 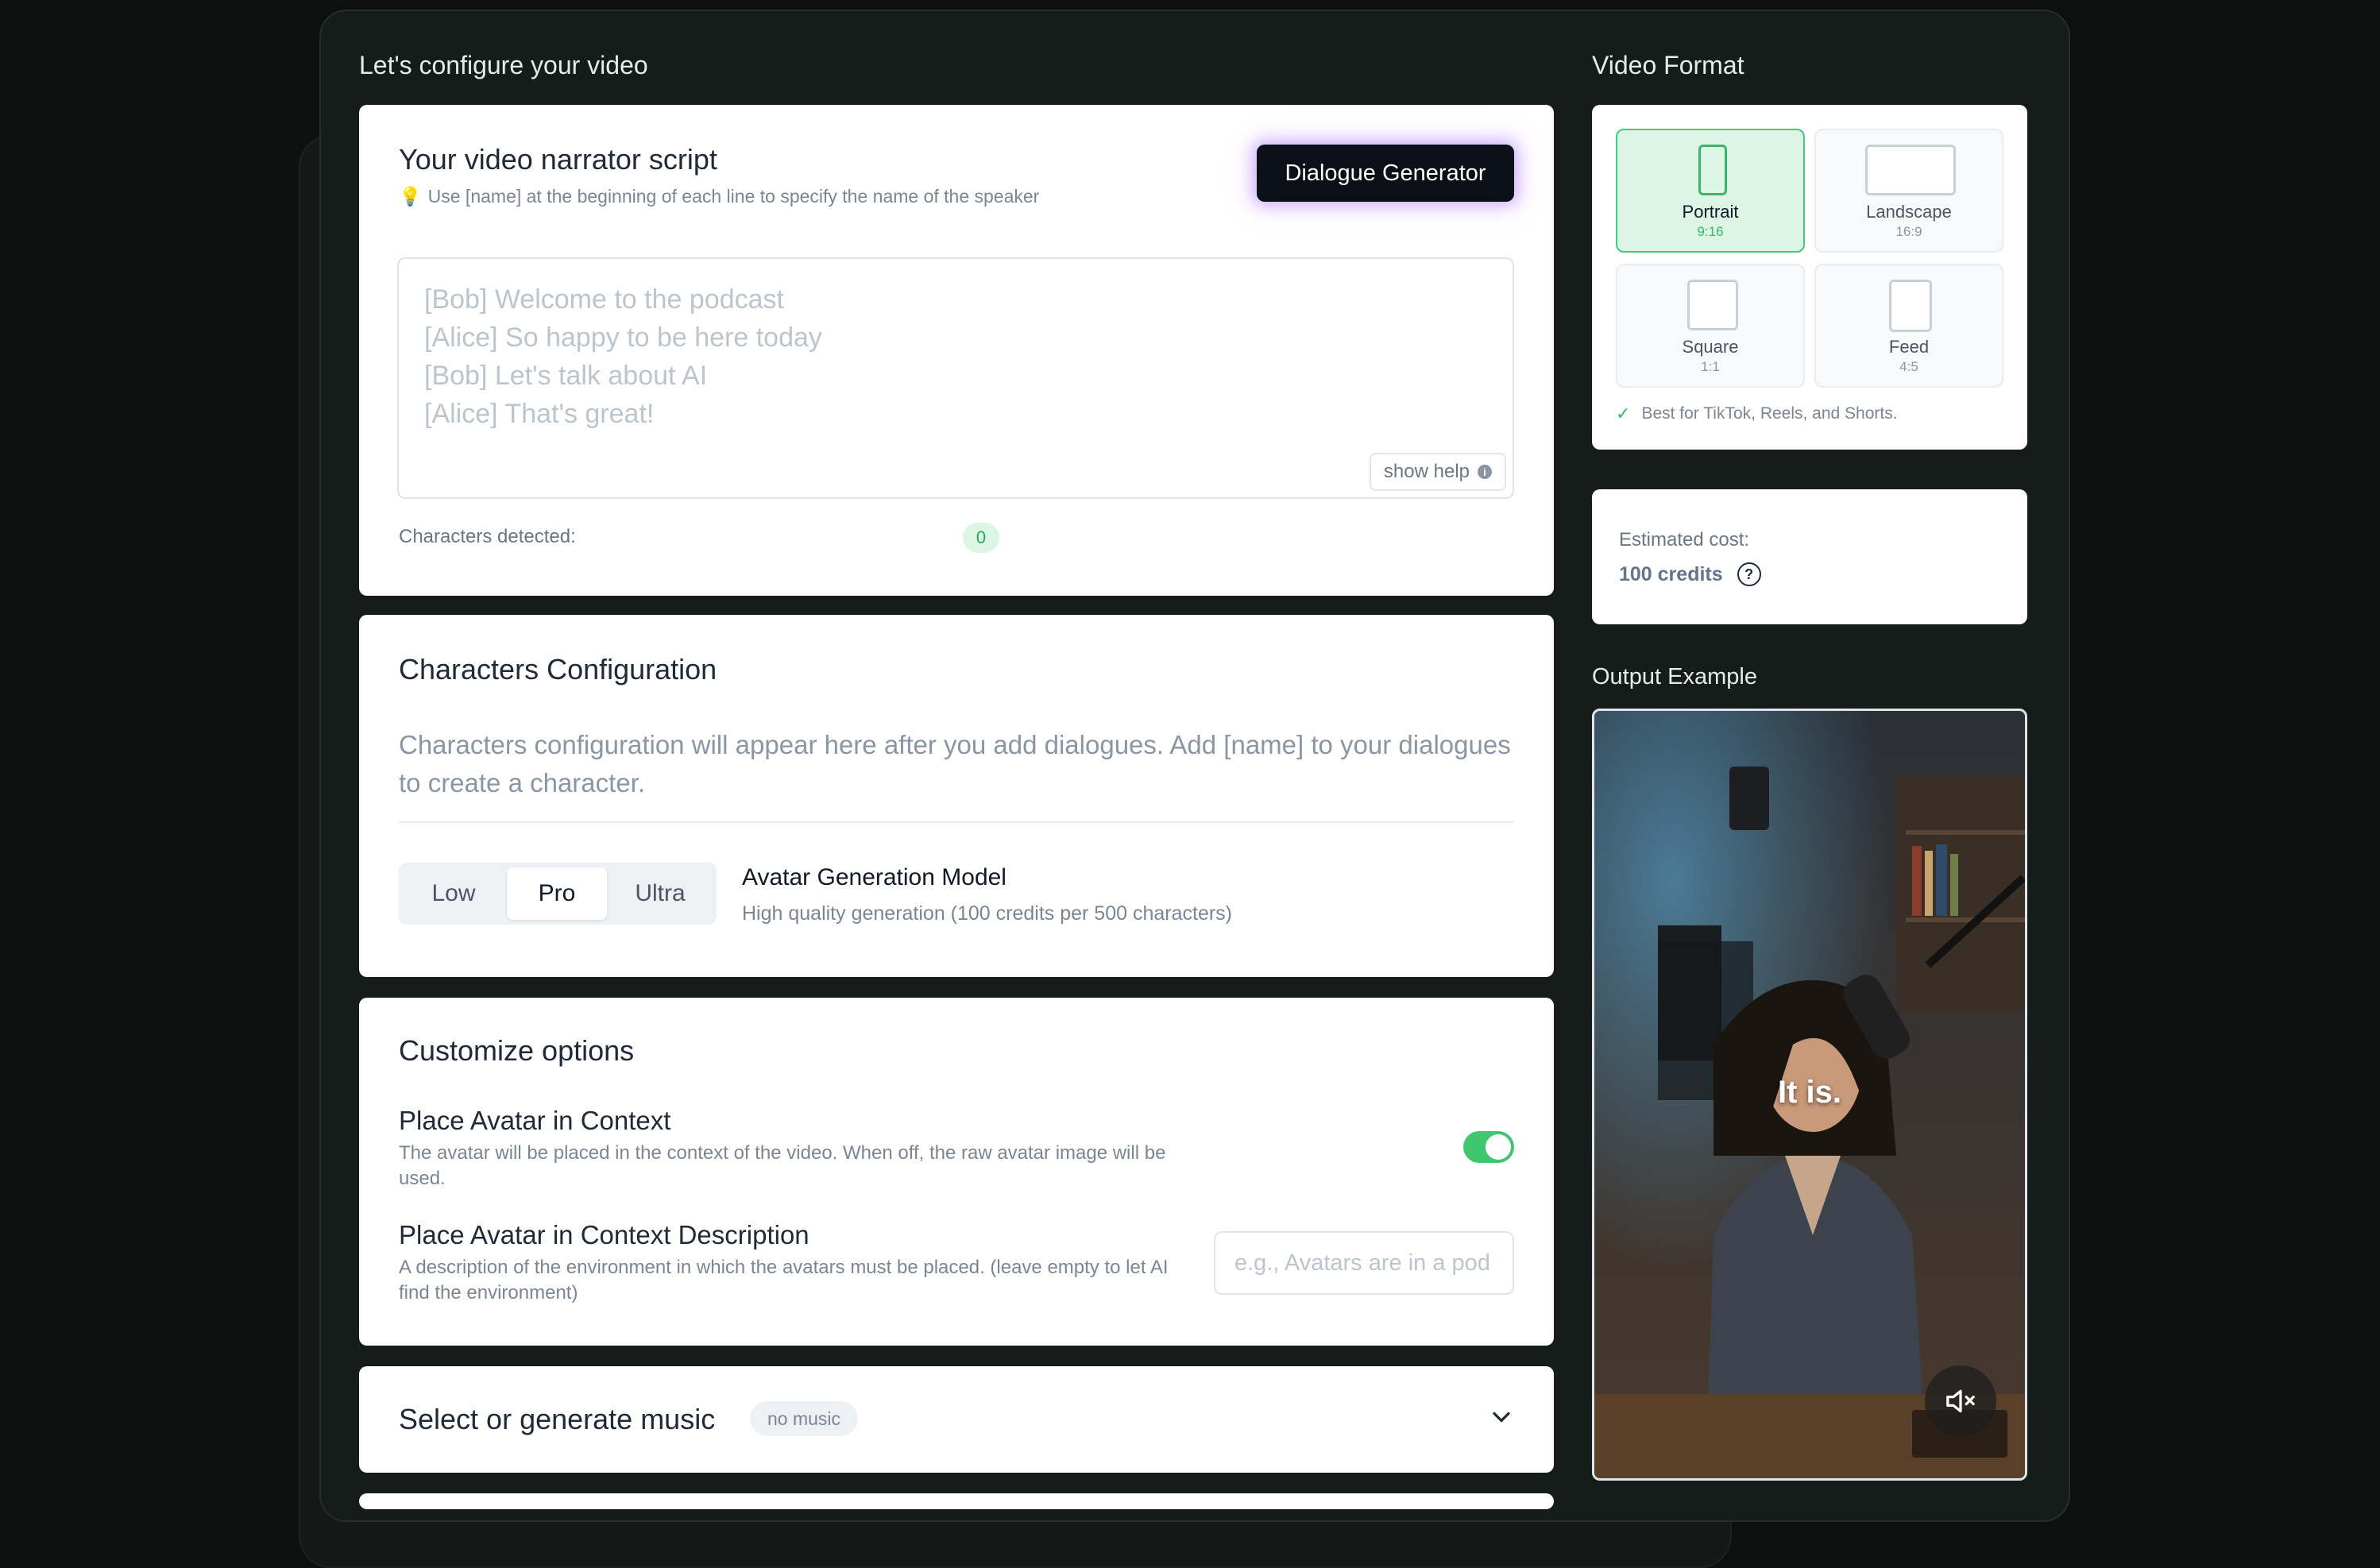 What do you see at coordinates (956, 822) in the screenshot?
I see `divider` at bounding box center [956, 822].